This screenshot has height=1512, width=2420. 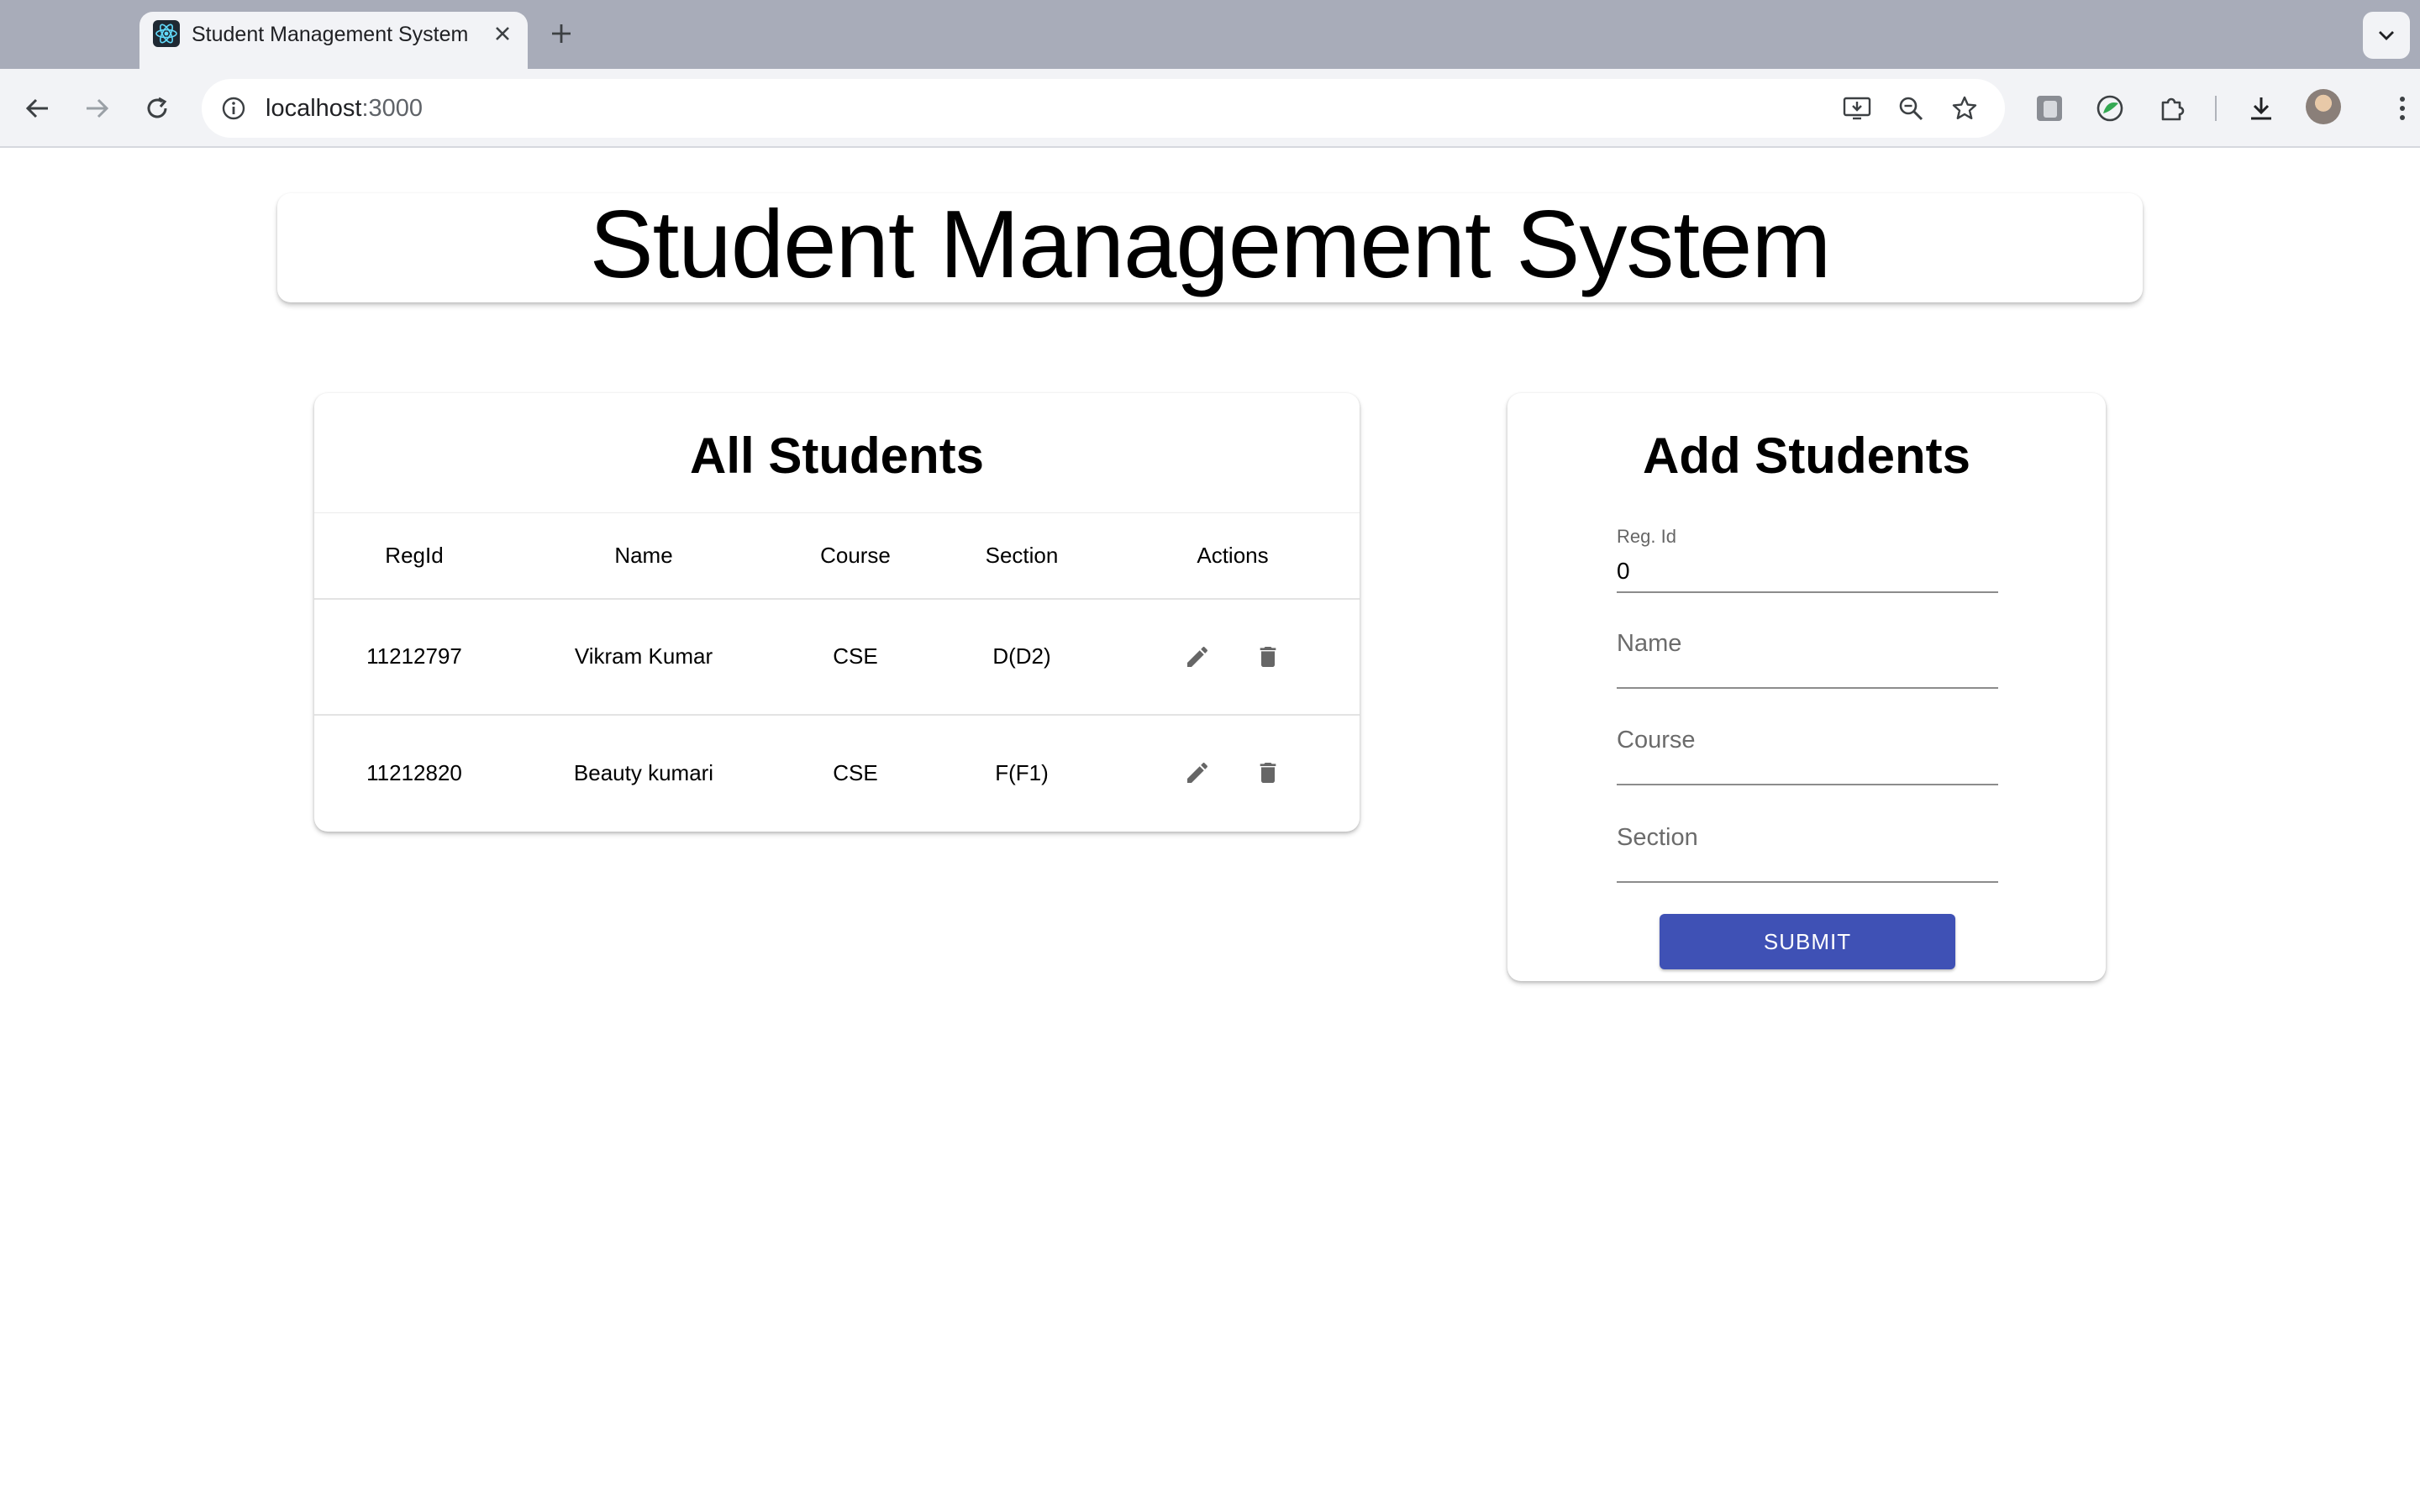 What do you see at coordinates (1807, 941) in the screenshot?
I see `submit-button: SUBMIT` at bounding box center [1807, 941].